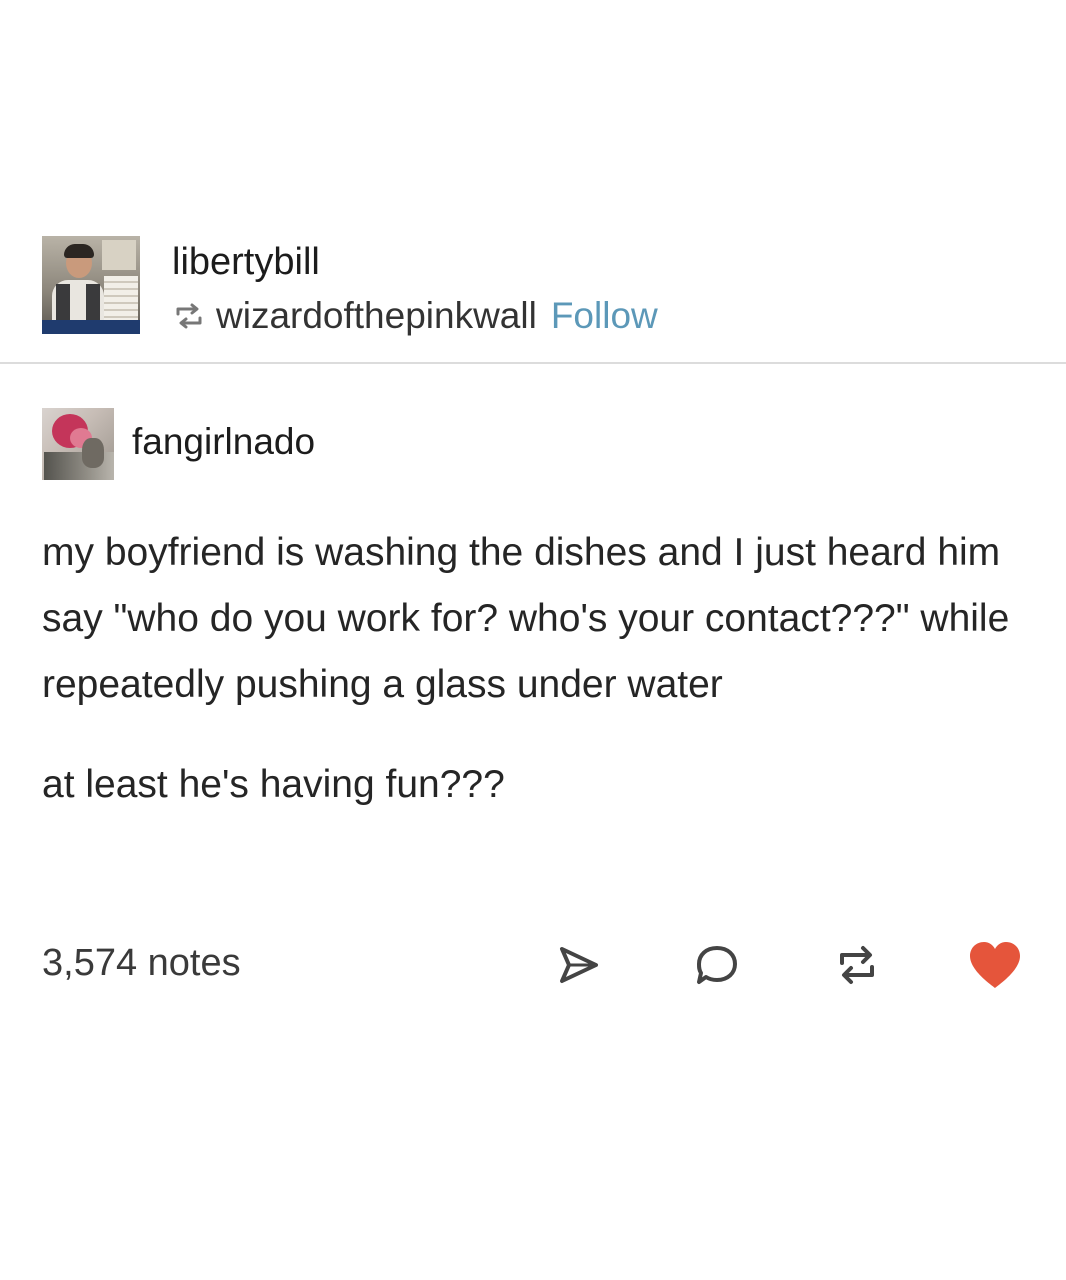  I want to click on follow-button: Follow, so click(604, 316).